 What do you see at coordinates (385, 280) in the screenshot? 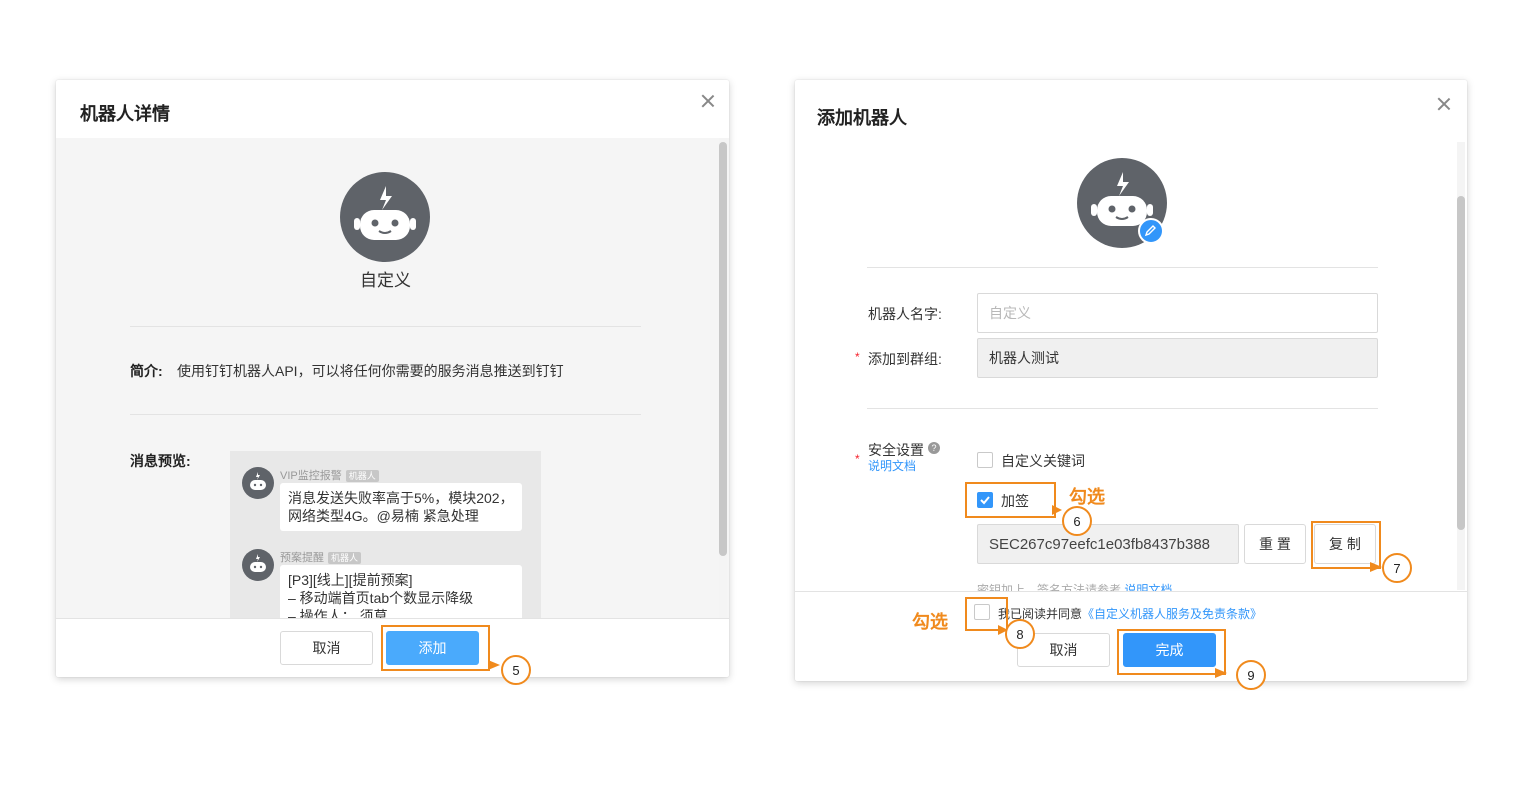
I see `robot-name: 自定义` at bounding box center [385, 280].